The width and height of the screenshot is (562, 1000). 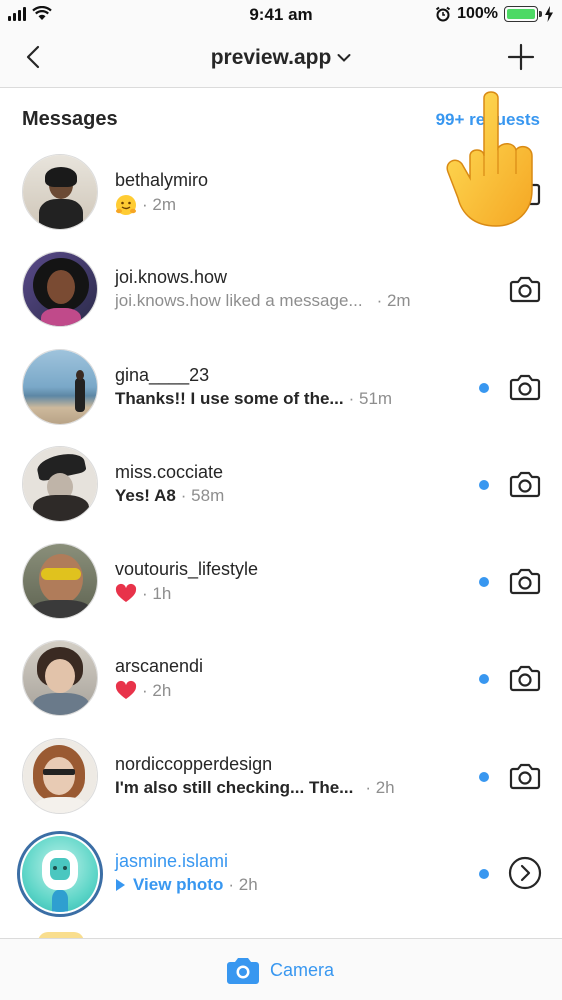 I want to click on battery-percent: 100%, so click(x=477, y=13).